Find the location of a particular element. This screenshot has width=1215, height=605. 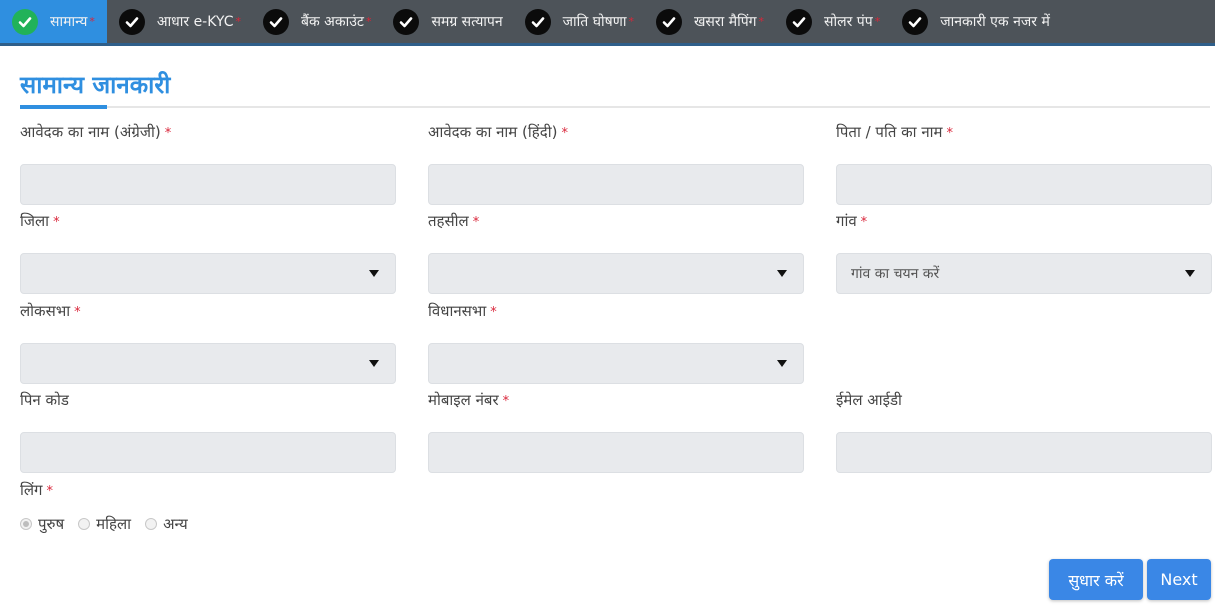

field-label: ईमेल आईडी is located at coordinates (869, 400).